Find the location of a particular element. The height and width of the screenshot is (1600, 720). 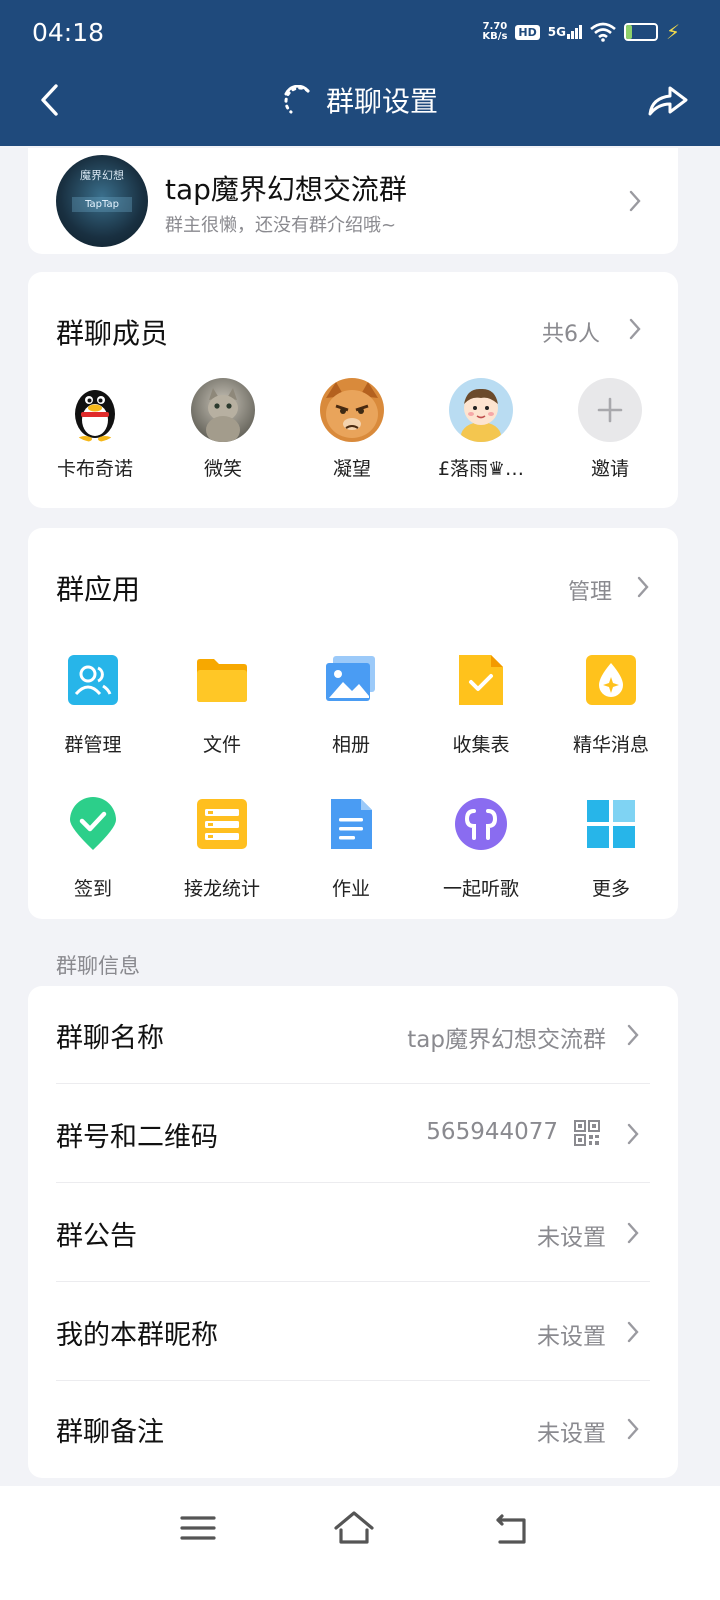

member-count: 共6人 is located at coordinates (571, 332).